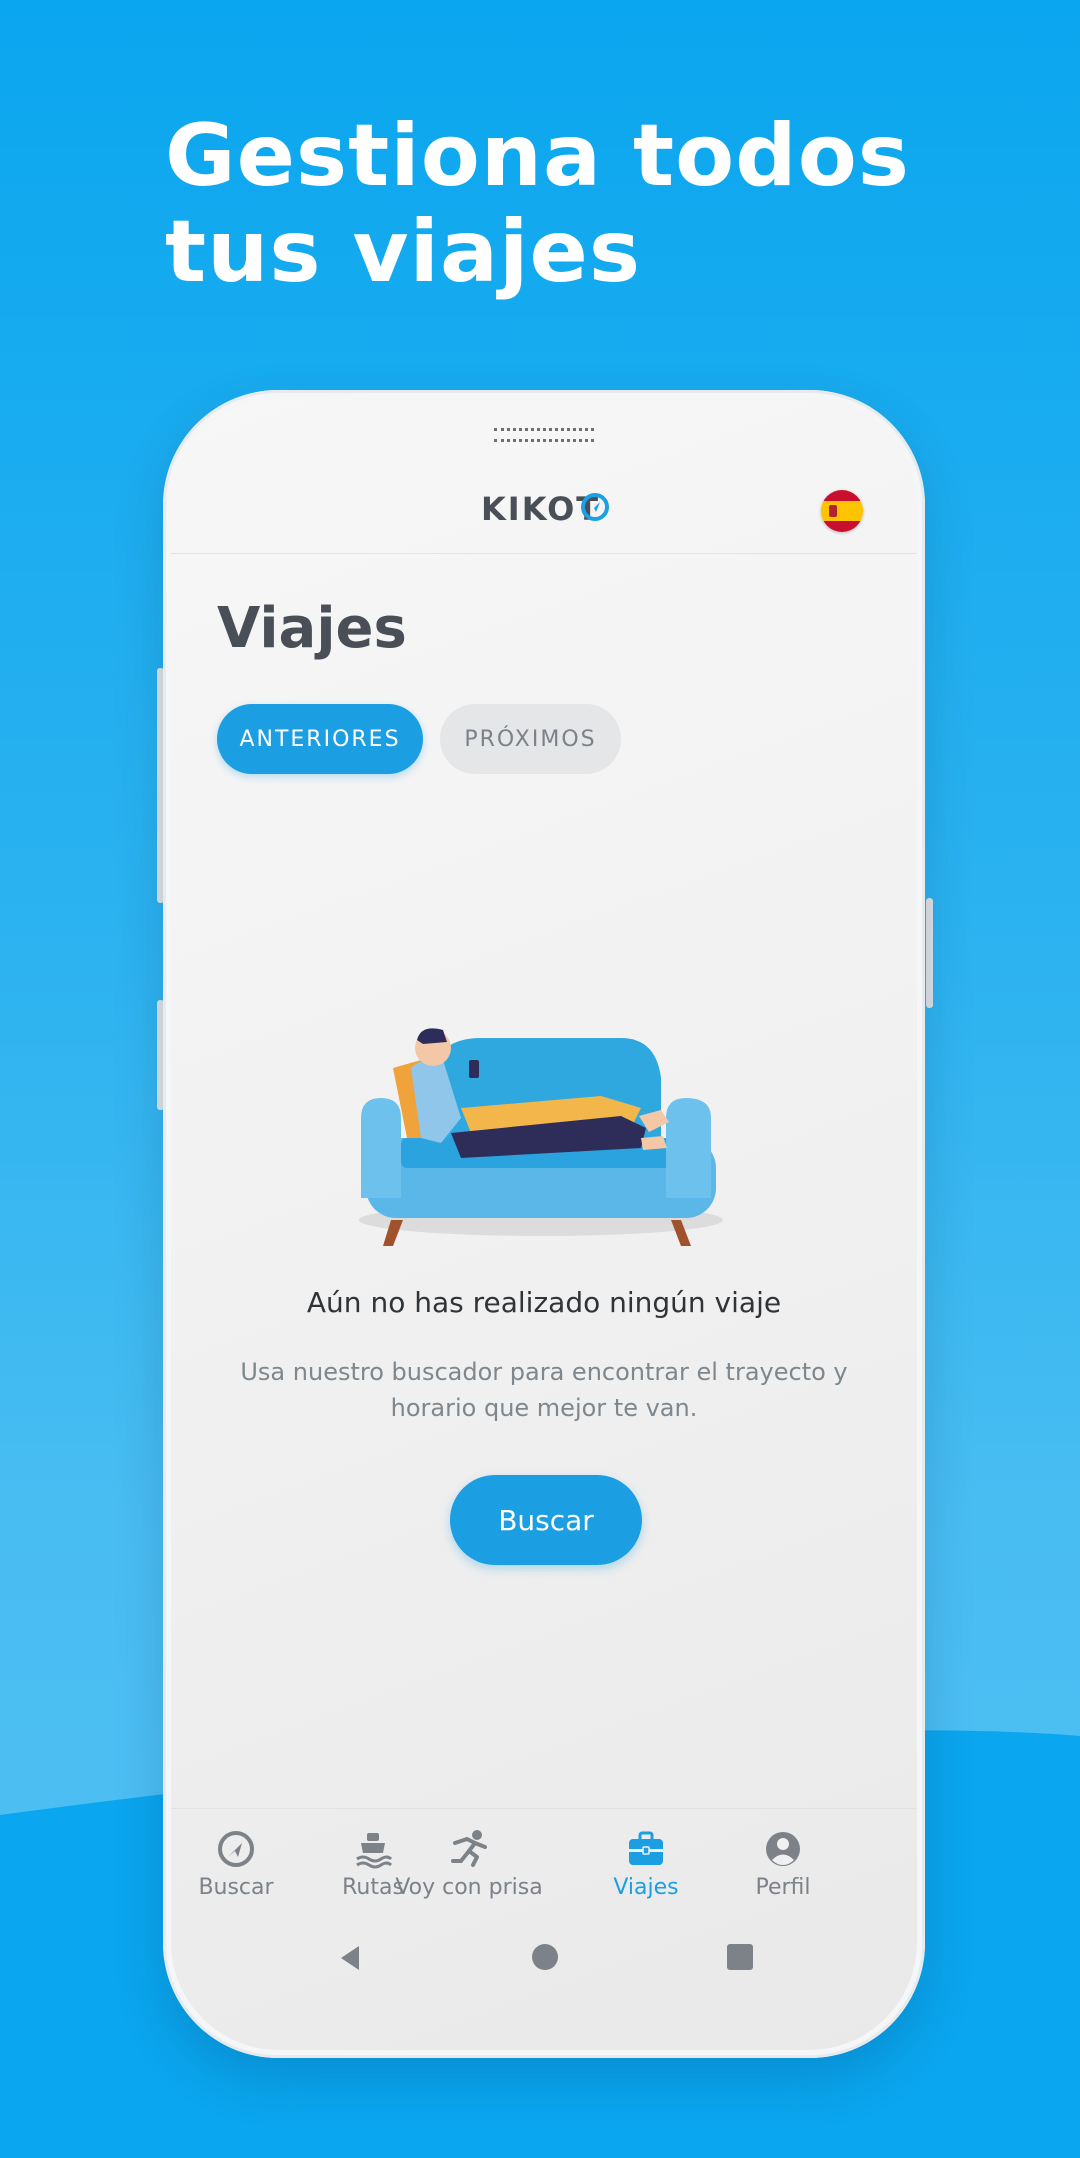 The height and width of the screenshot is (2158, 1080). What do you see at coordinates (842, 511) in the screenshot?
I see `spain-flag-icon` at bounding box center [842, 511].